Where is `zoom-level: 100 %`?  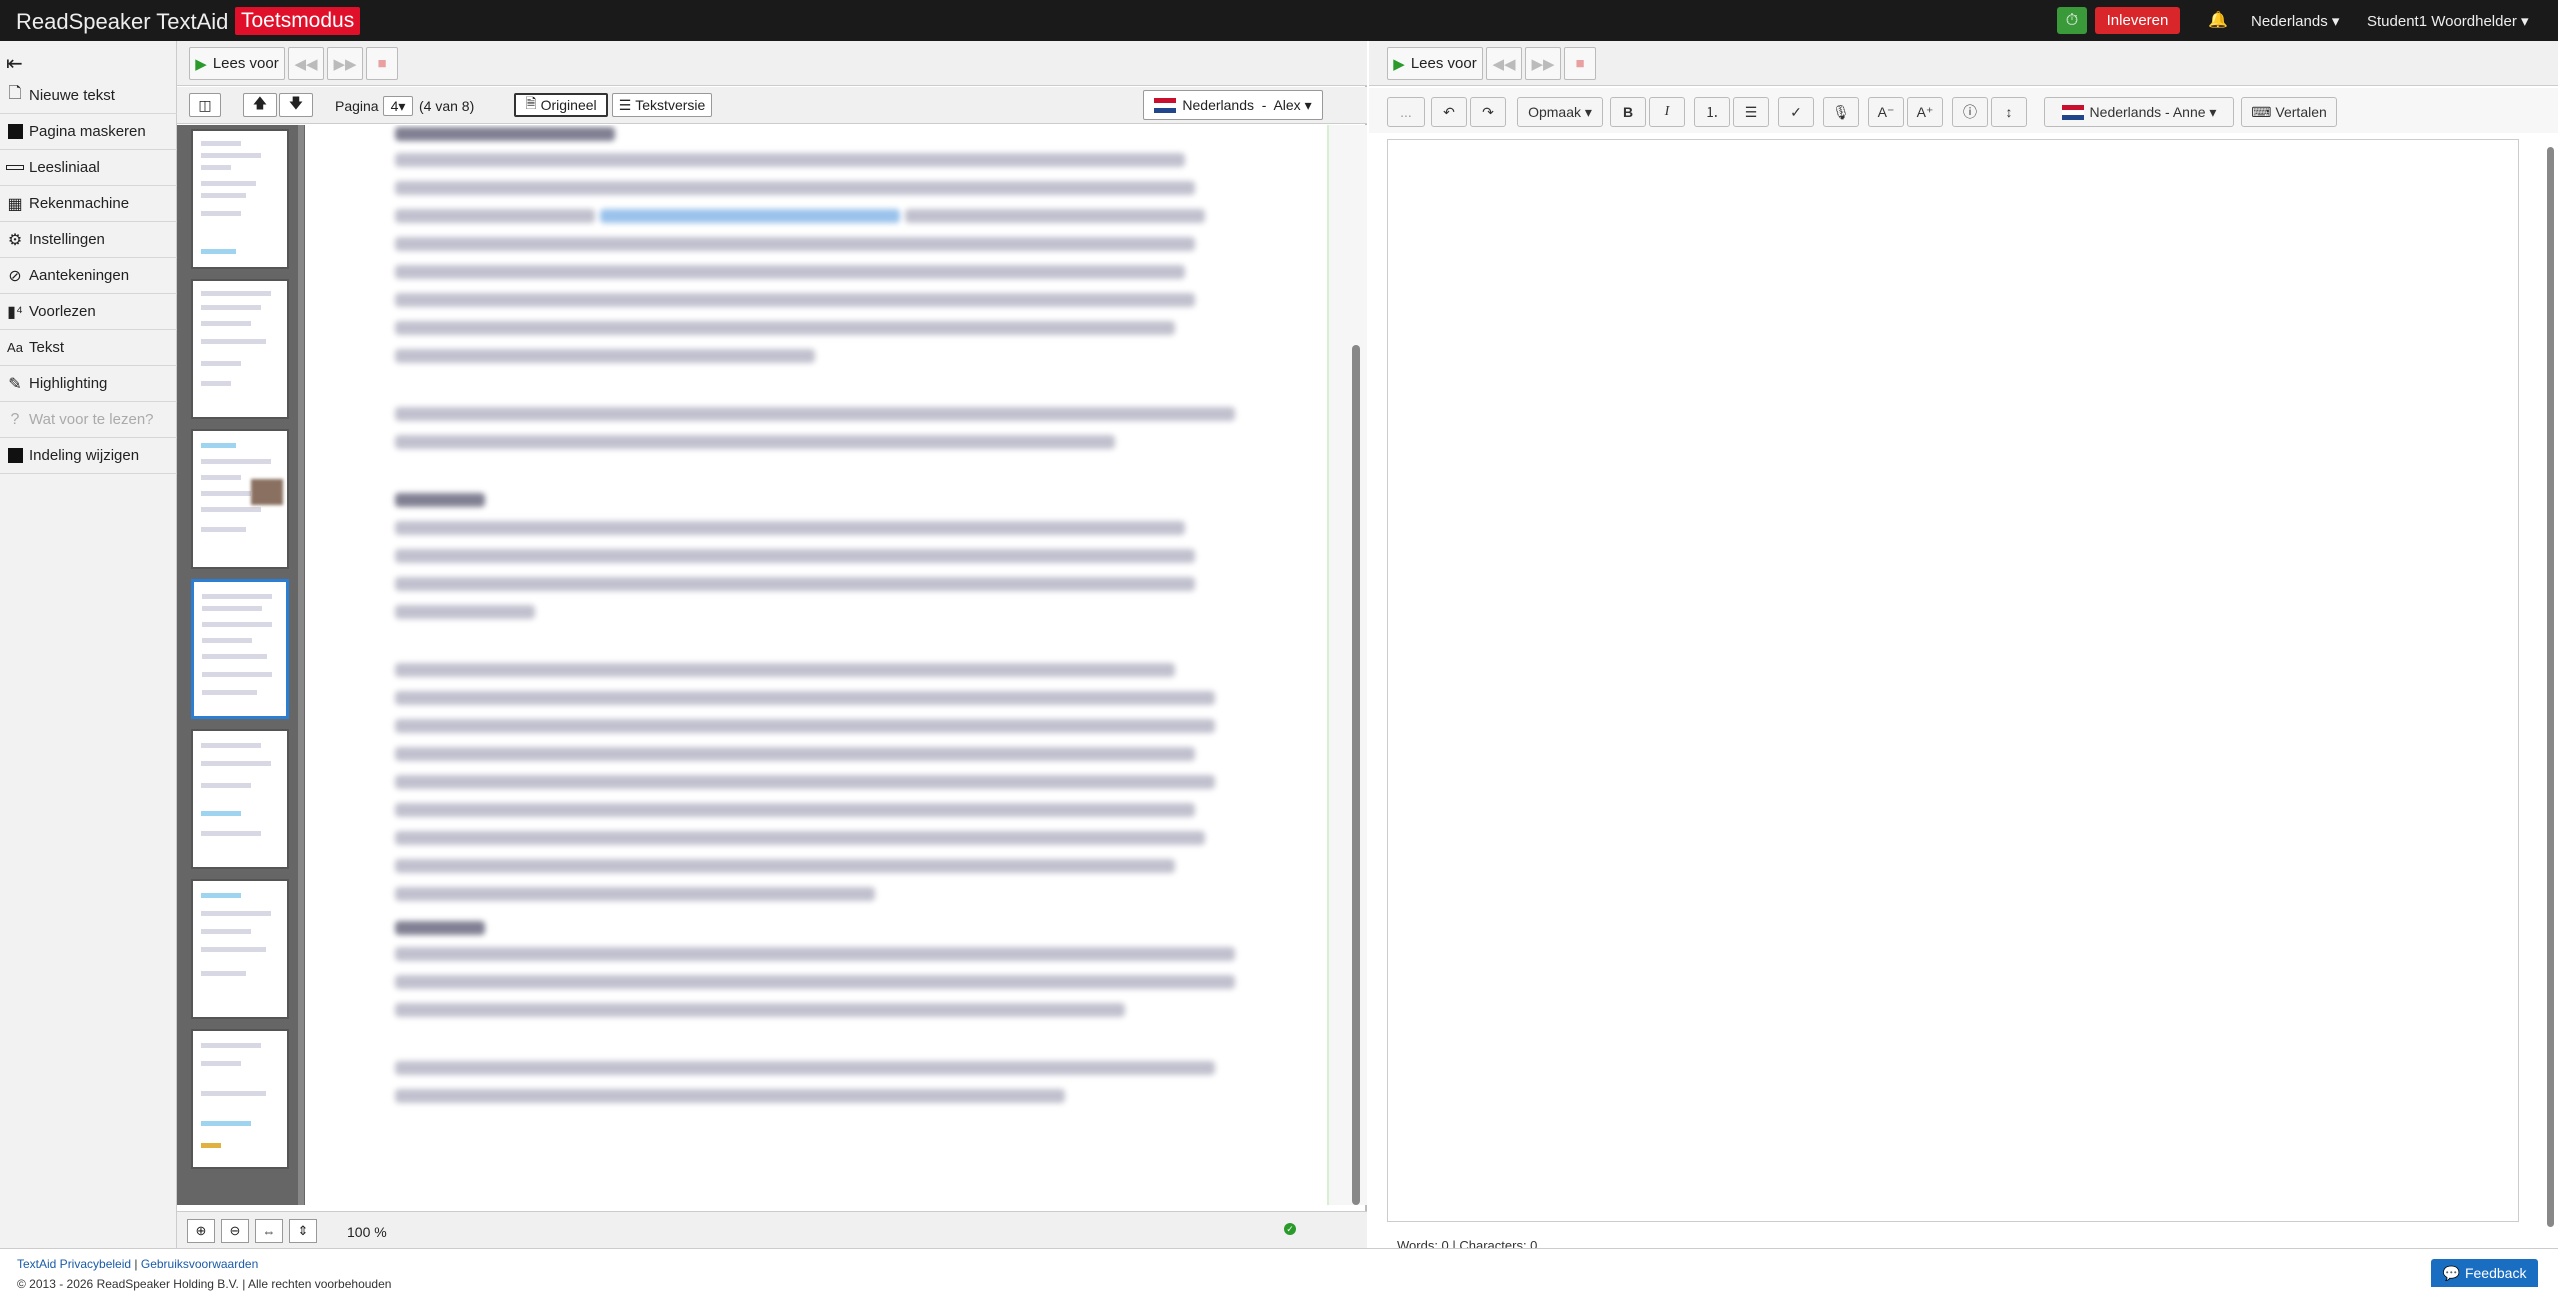 zoom-level: 100 % is located at coordinates (367, 1232).